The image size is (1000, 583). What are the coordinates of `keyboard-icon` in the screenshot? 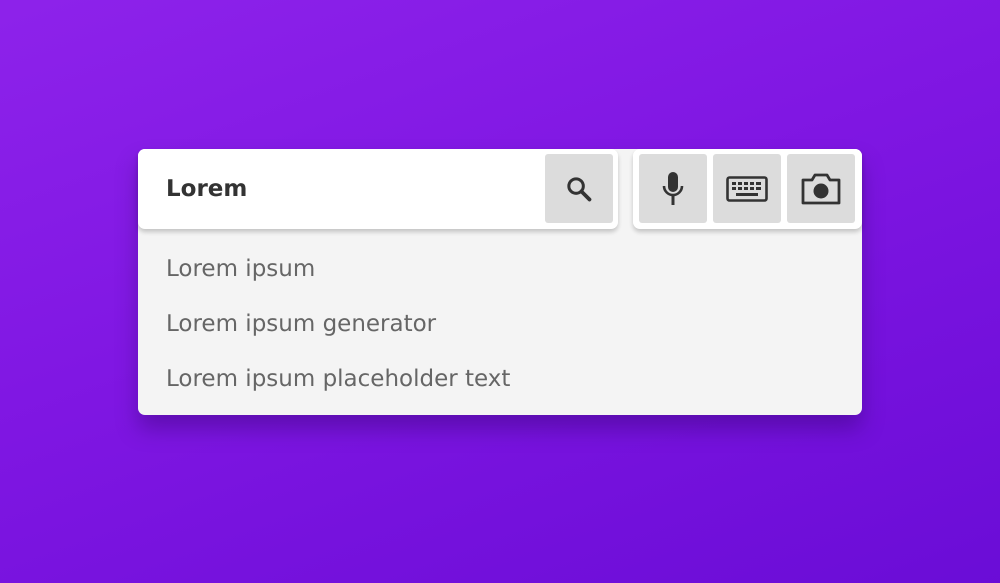 It's located at (747, 189).